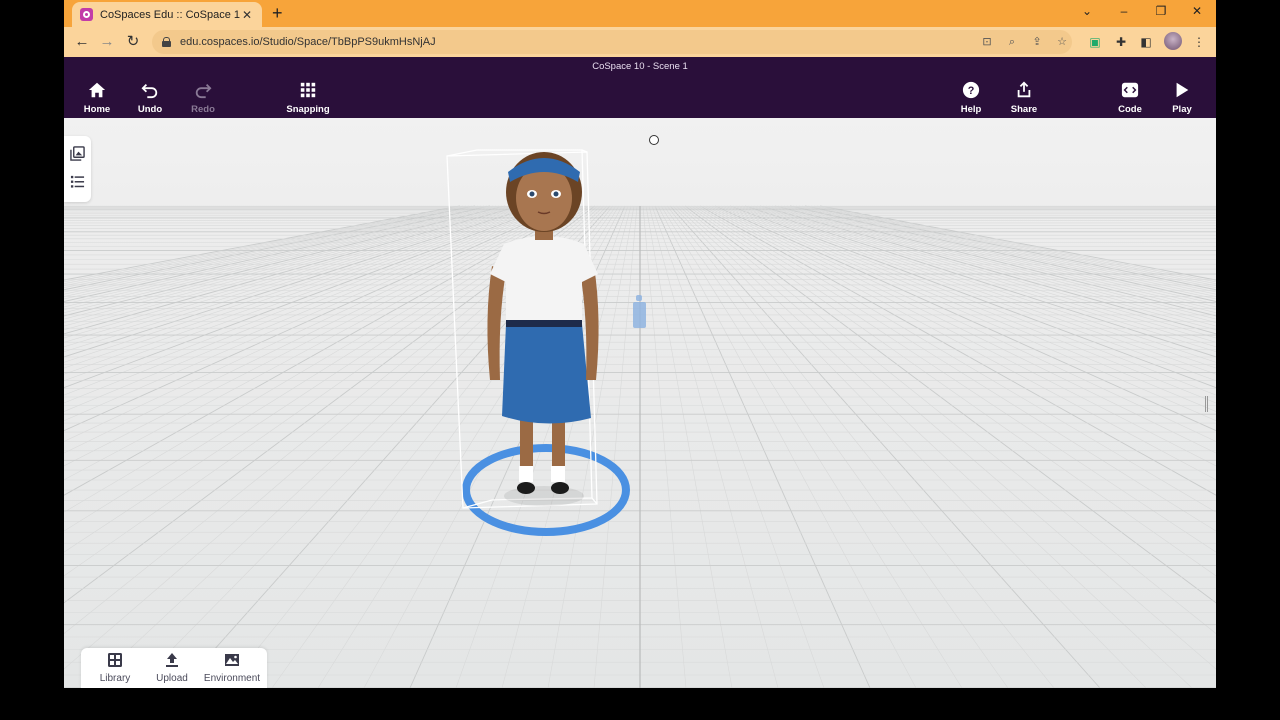 The image size is (1280, 720). I want to click on lock-icon, so click(166, 42).